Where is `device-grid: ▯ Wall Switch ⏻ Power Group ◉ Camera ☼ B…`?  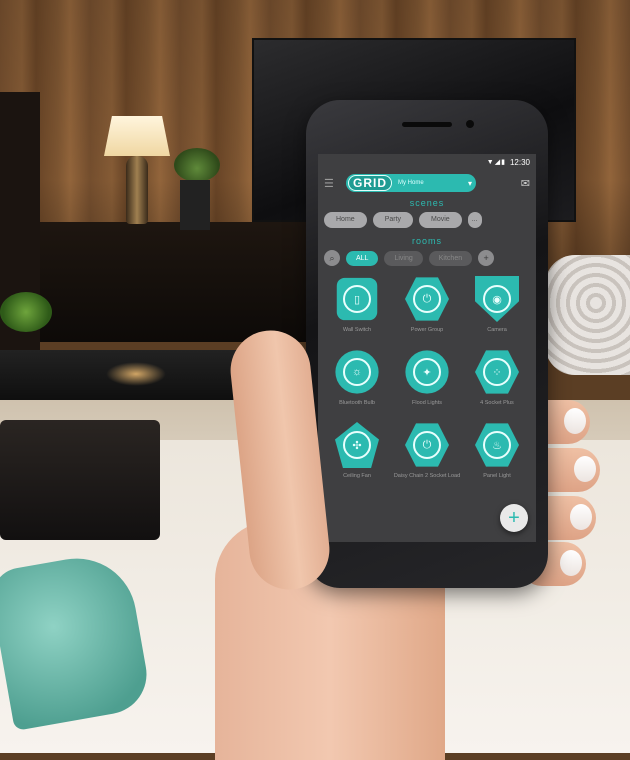
device-grid: ▯ Wall Switch ⏻ Power Group ◉ Camera ☼ B… is located at coordinates (427, 376).